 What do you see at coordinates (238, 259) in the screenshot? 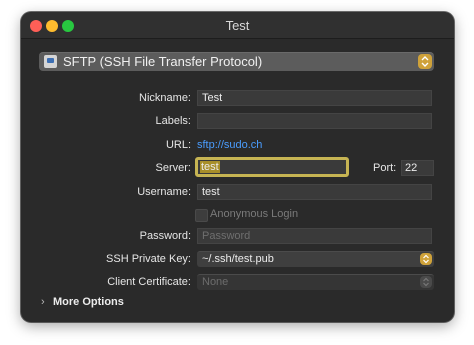
I see `ssh-key-value: ~/.ssh/test.pub` at bounding box center [238, 259].